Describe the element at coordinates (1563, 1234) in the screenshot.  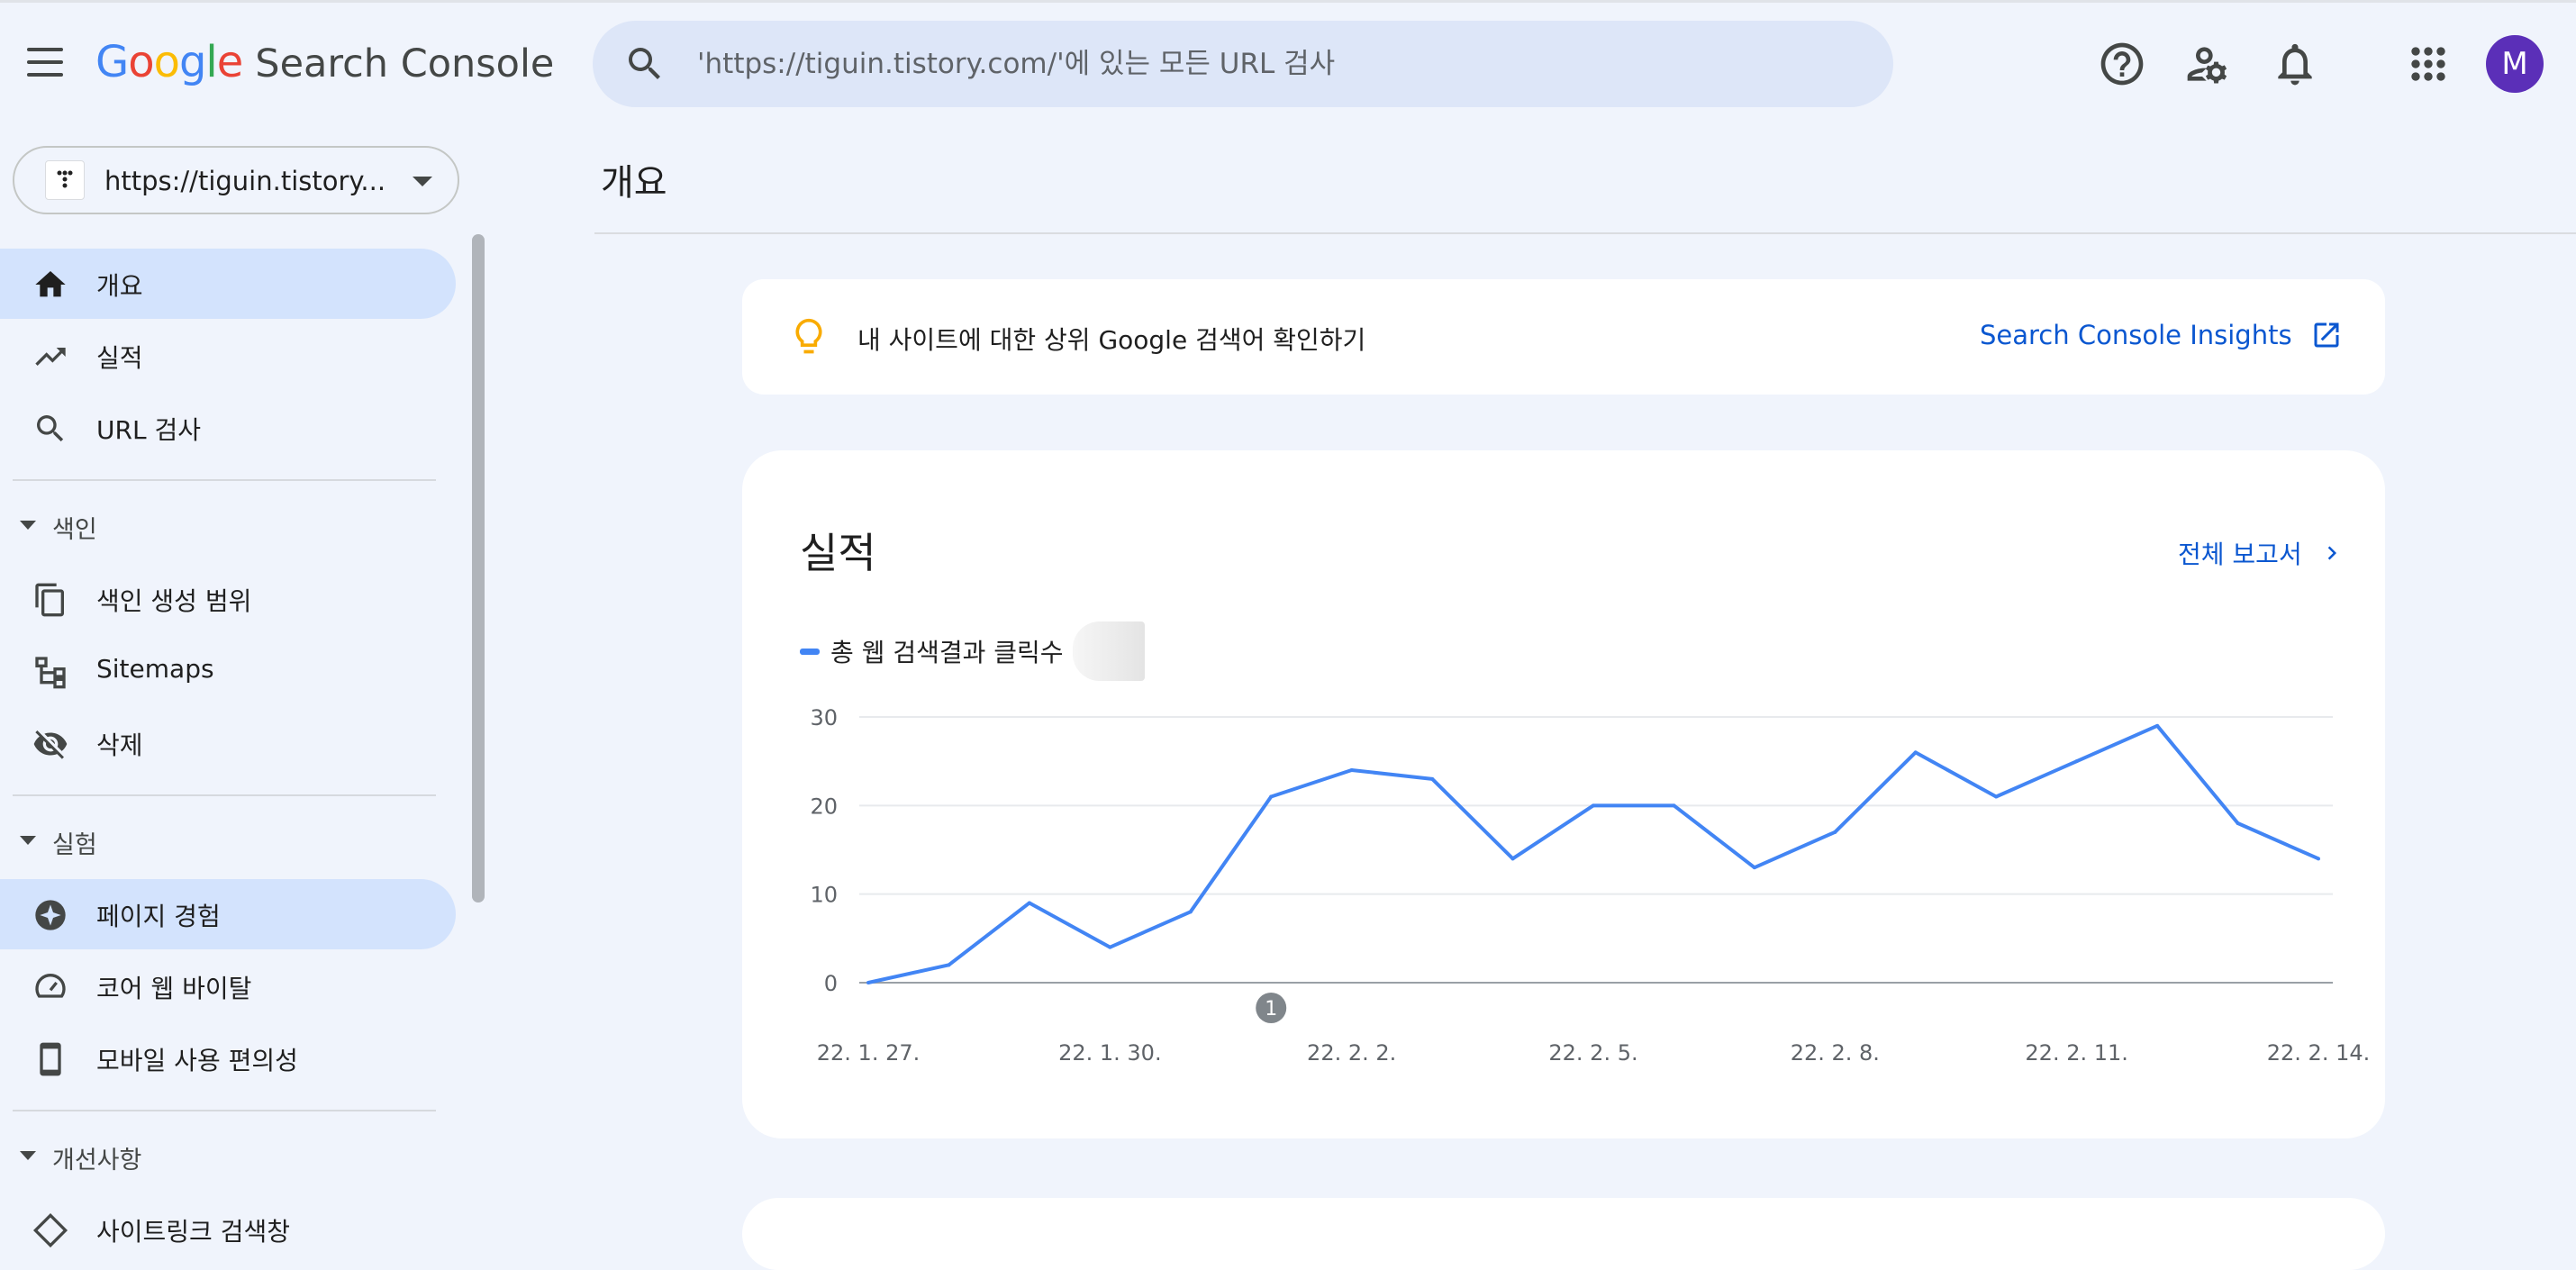
I see `next-card` at that location.